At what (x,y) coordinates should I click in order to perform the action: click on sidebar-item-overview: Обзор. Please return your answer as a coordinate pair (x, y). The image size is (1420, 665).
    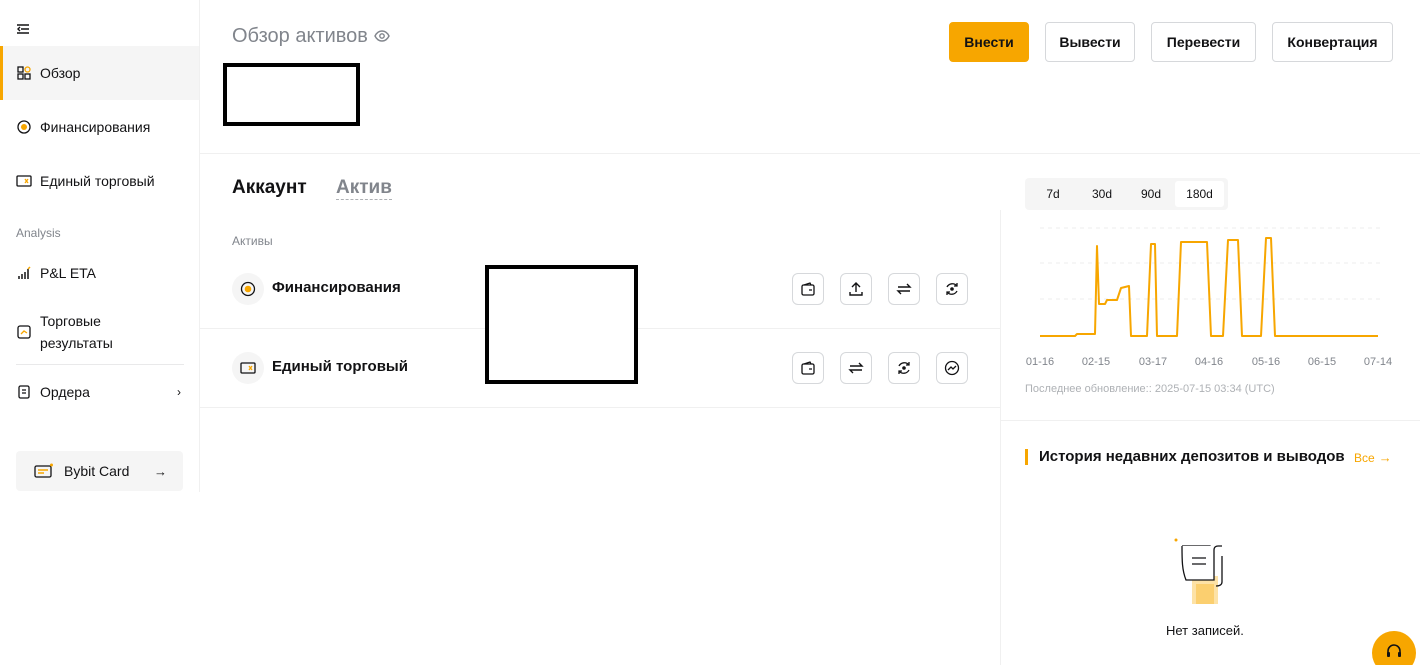
    Looking at the image, I should click on (99, 73).